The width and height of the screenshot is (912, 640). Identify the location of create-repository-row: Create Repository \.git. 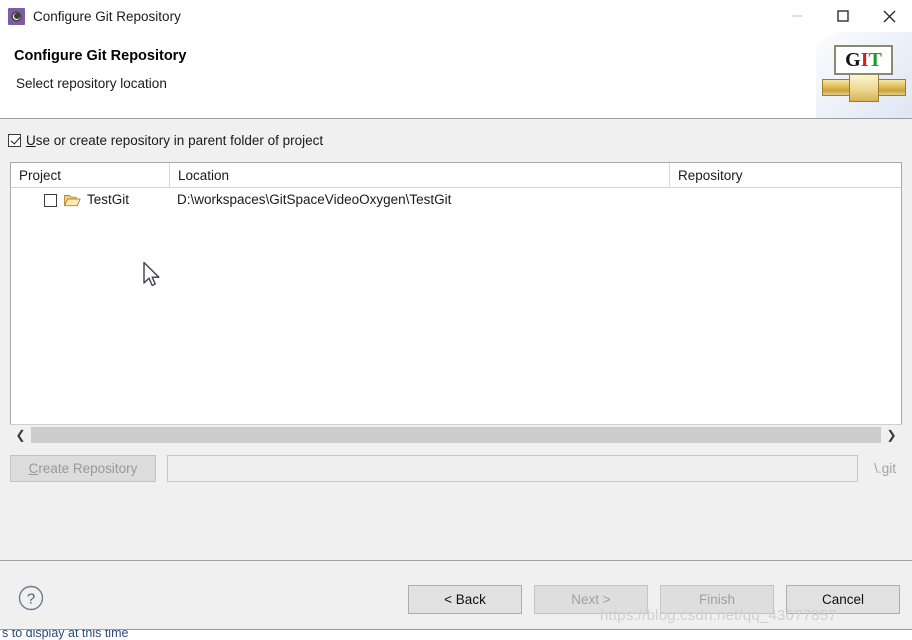
(456, 468).